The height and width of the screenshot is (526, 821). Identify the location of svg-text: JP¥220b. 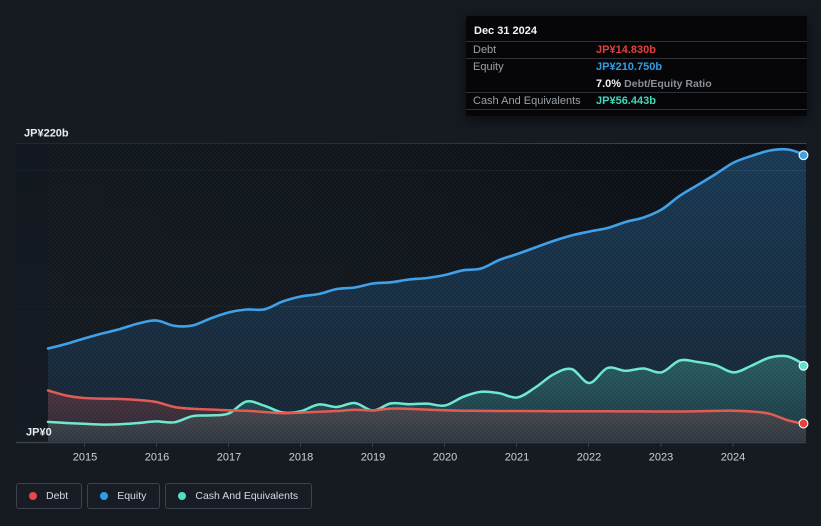
(46, 134).